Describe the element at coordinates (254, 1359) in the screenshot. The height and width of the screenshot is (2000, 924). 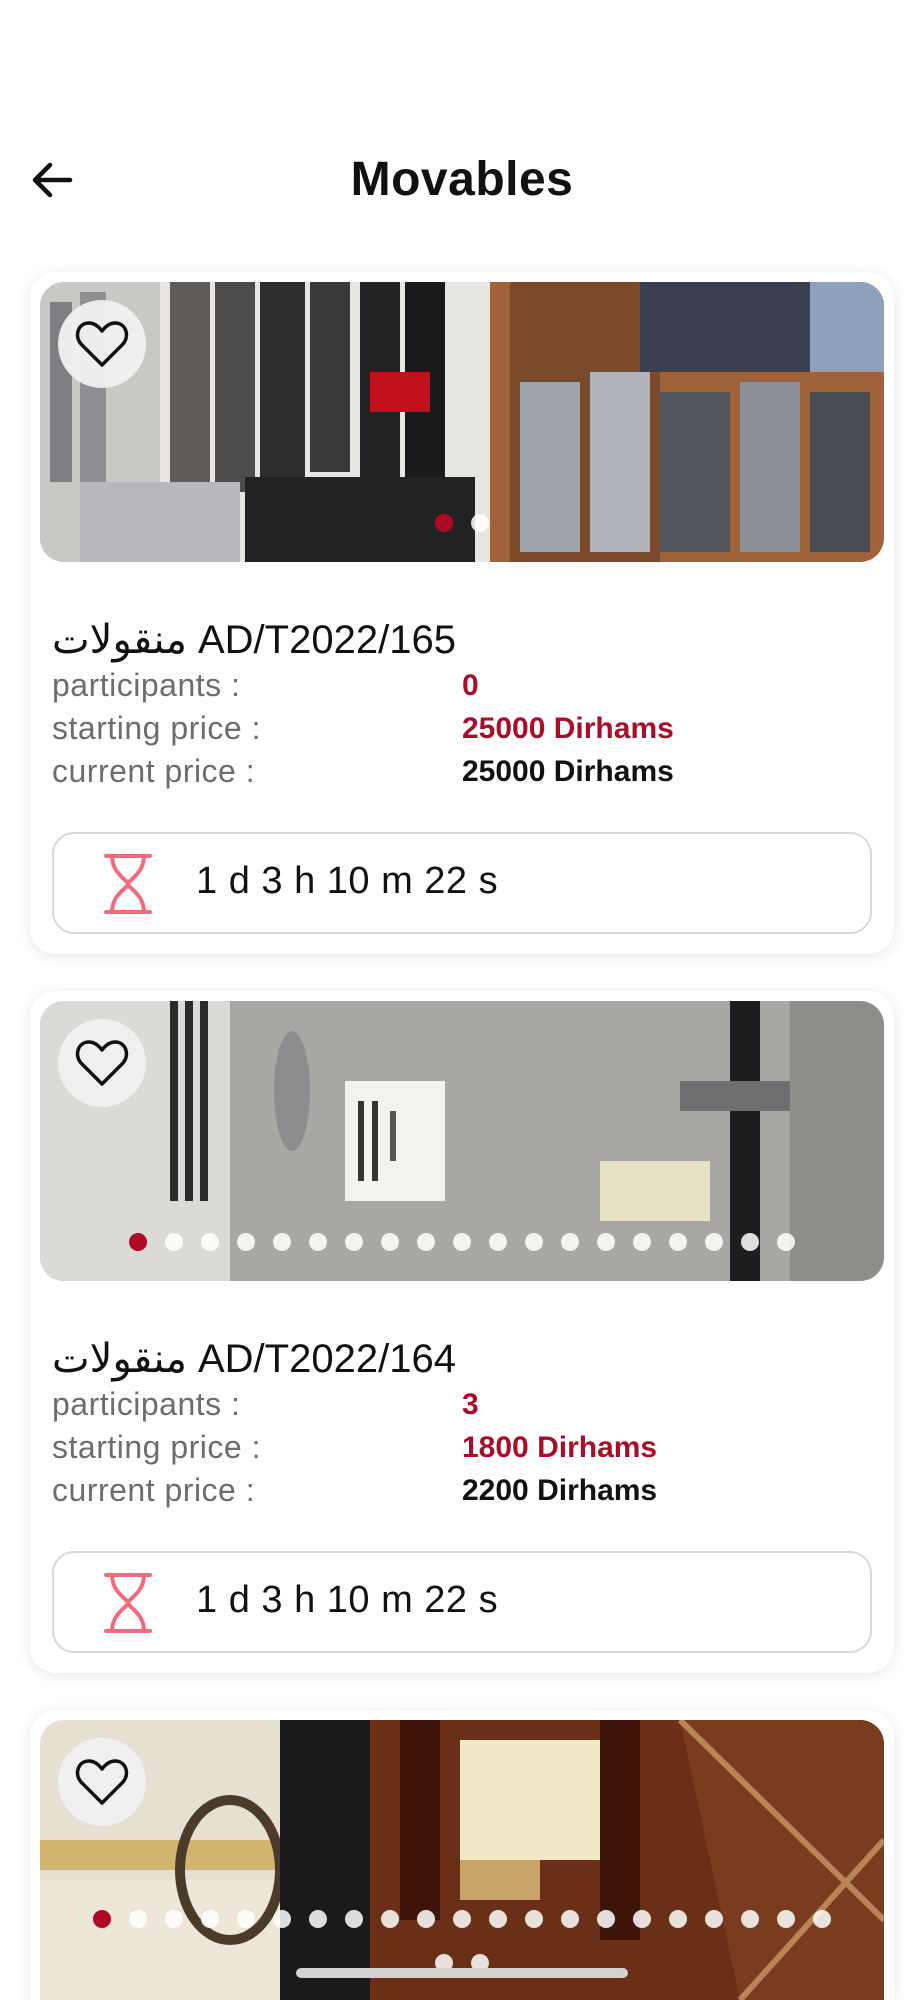
I see `lot-title: منقولات AD/T2022/164` at that location.